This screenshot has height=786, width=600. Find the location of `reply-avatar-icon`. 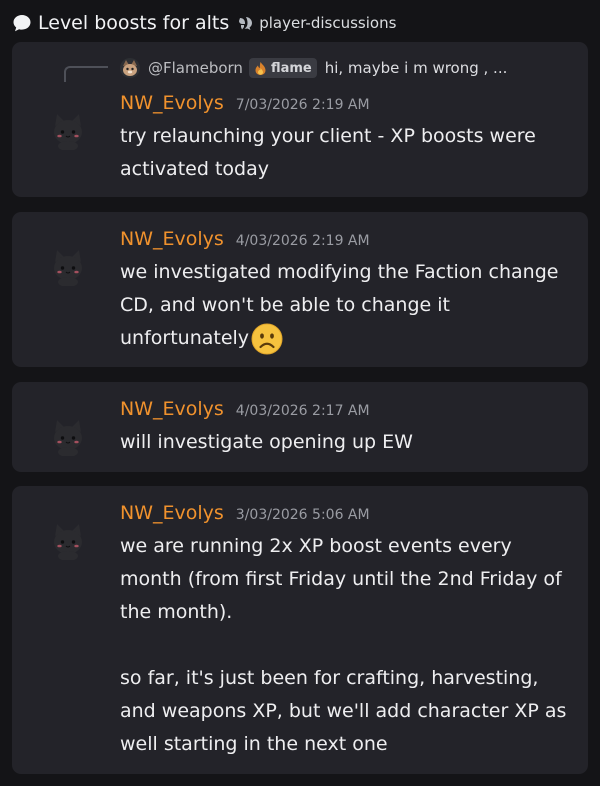

reply-avatar-icon is located at coordinates (130, 68).